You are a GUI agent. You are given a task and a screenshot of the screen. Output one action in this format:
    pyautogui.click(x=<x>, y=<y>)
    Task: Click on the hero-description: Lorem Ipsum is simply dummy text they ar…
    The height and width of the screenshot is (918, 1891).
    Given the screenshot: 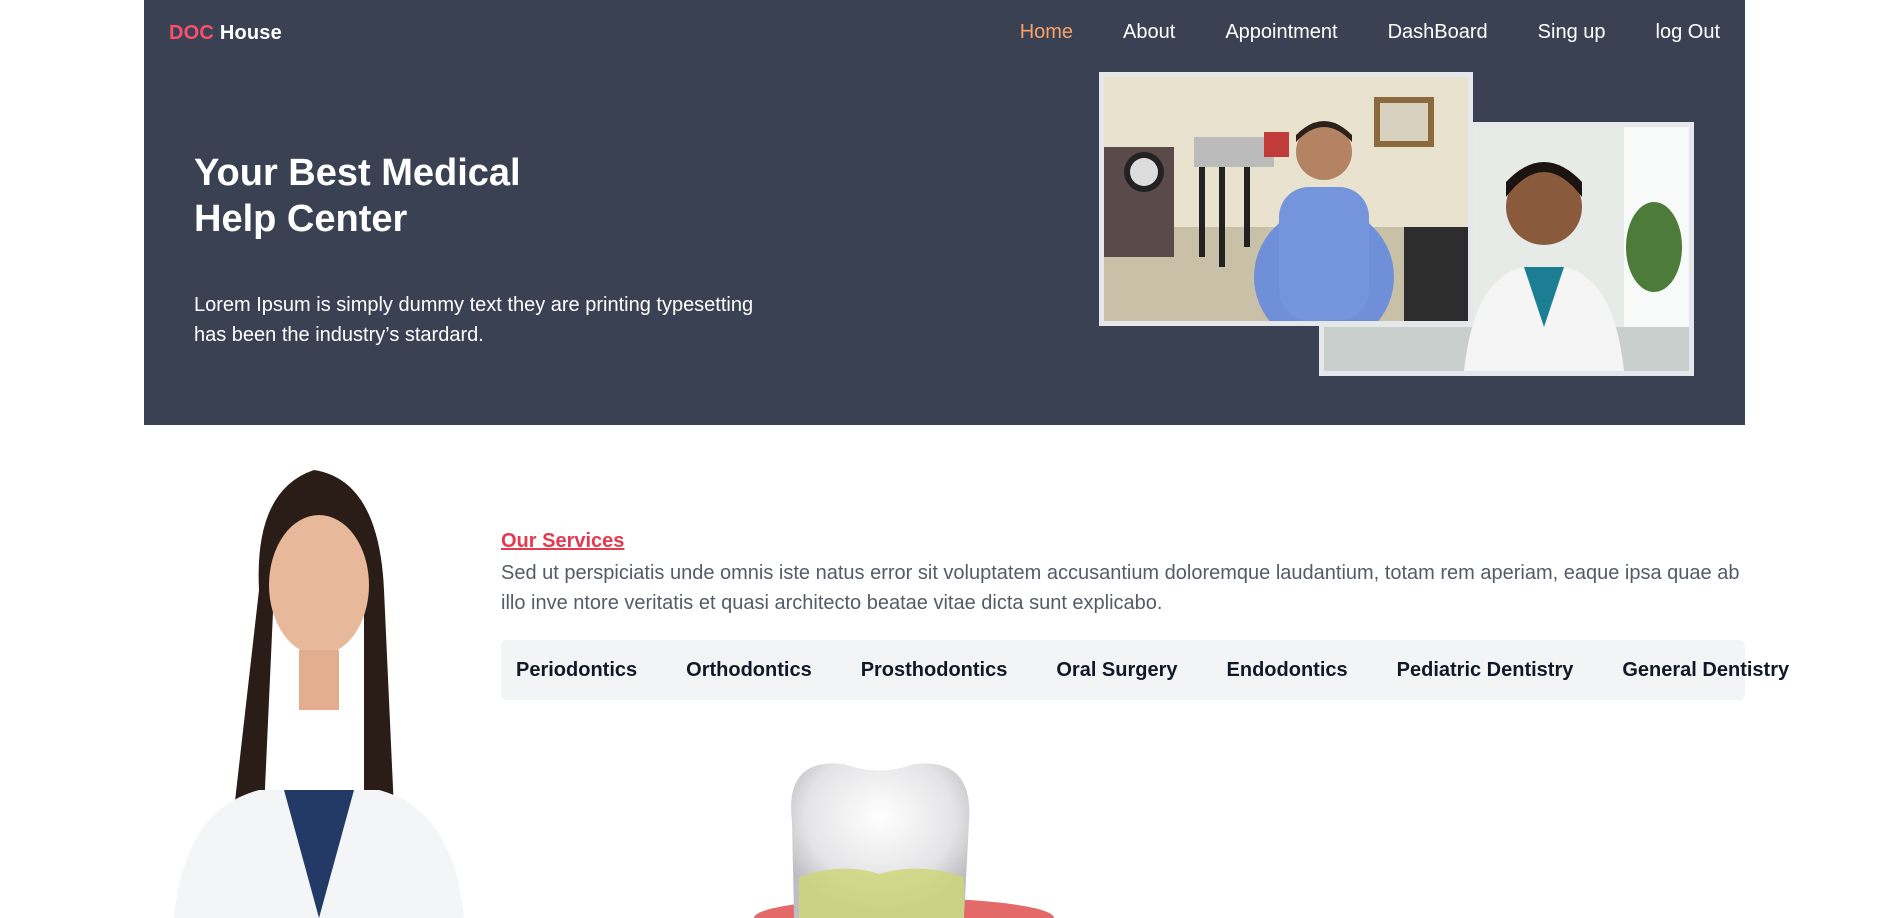 What is the action you would take?
    pyautogui.click(x=494, y=320)
    